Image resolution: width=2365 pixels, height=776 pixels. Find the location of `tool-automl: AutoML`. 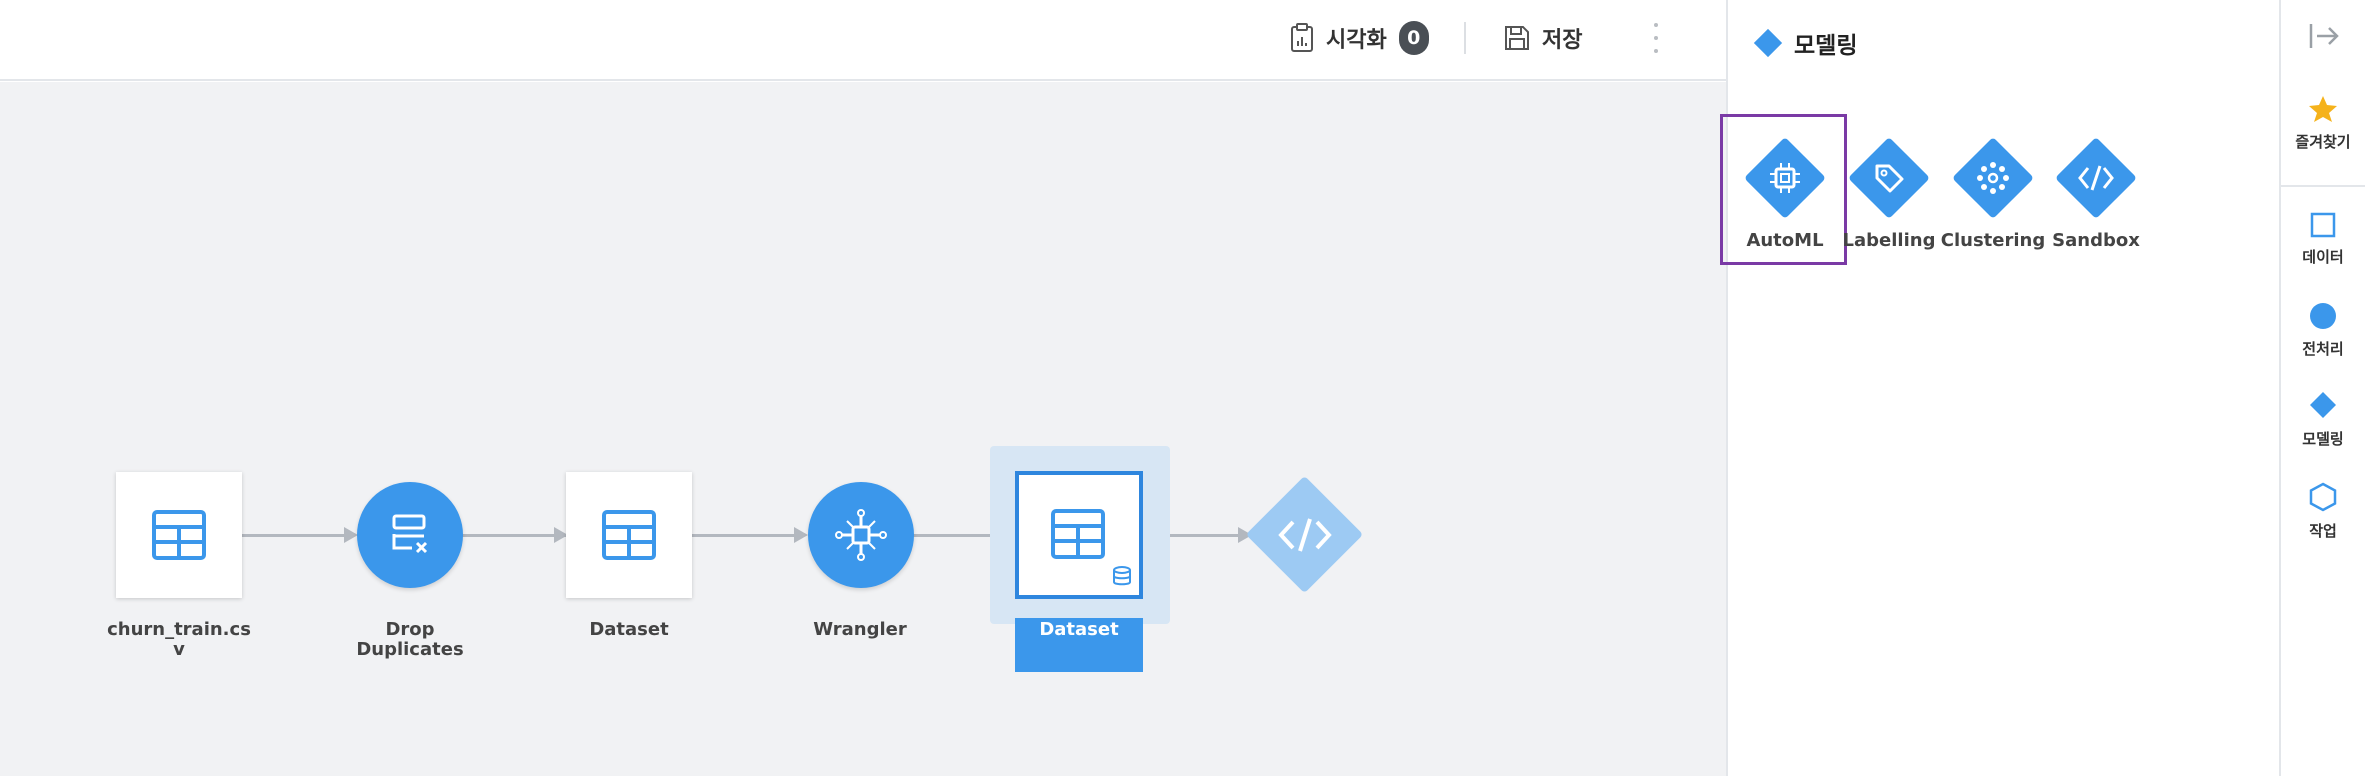

tool-automl: AutoML is located at coordinates (1785, 193).